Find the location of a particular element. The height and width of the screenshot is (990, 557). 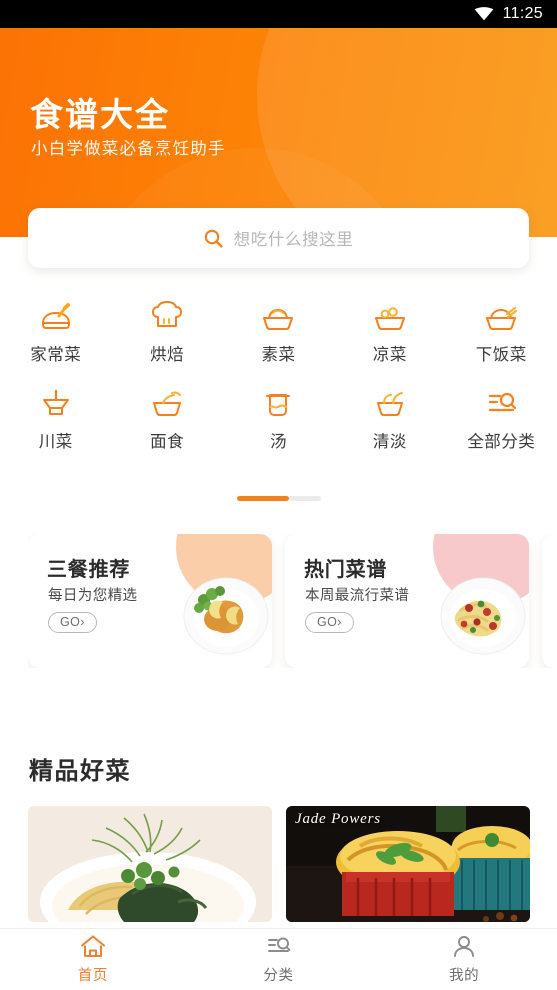

wifi-icon is located at coordinates (484, 14).